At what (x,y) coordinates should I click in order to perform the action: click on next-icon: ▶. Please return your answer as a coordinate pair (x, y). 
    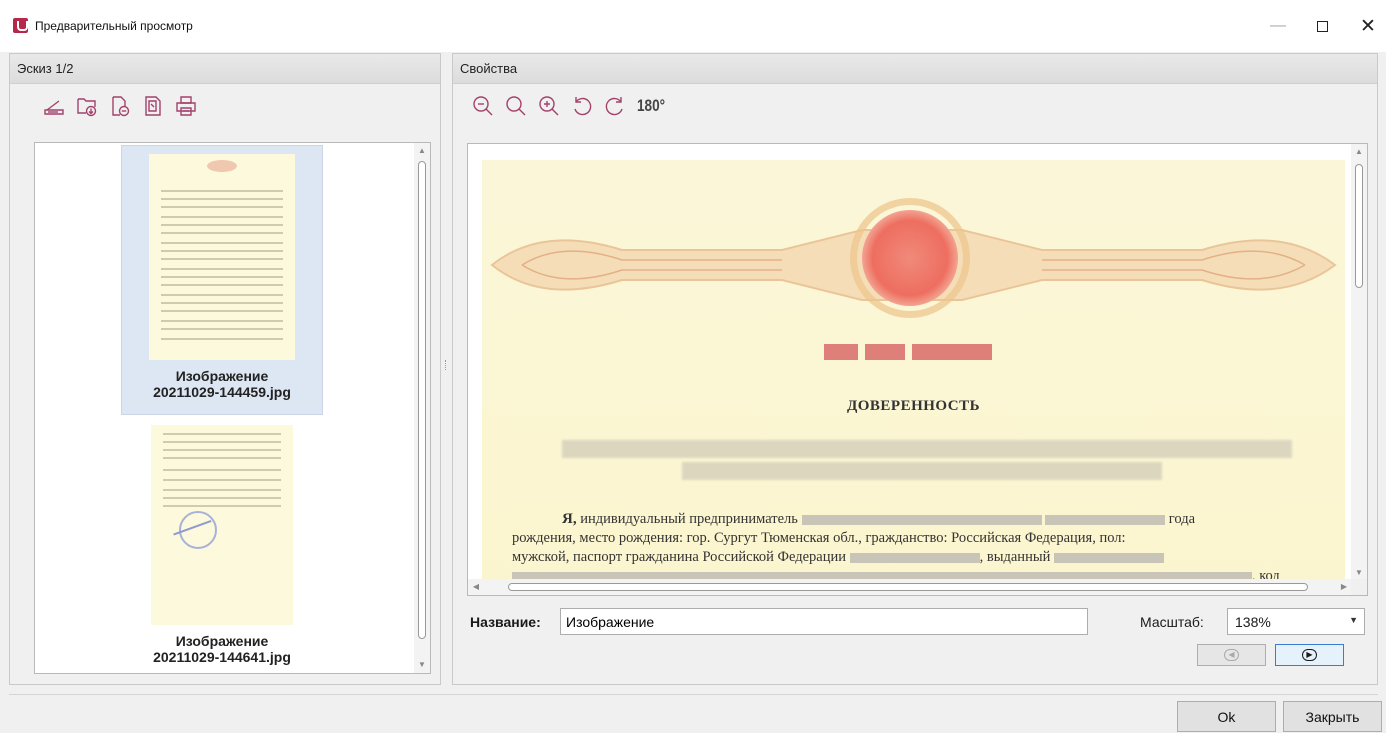
    Looking at the image, I should click on (1309, 655).